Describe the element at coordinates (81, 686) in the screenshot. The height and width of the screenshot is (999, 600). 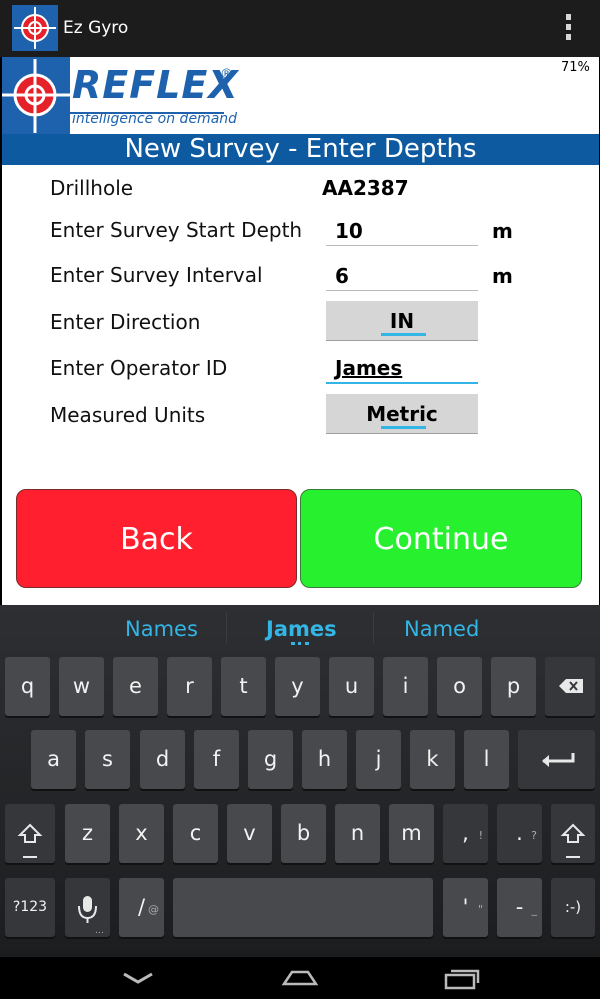
I see `key-w: w` at that location.